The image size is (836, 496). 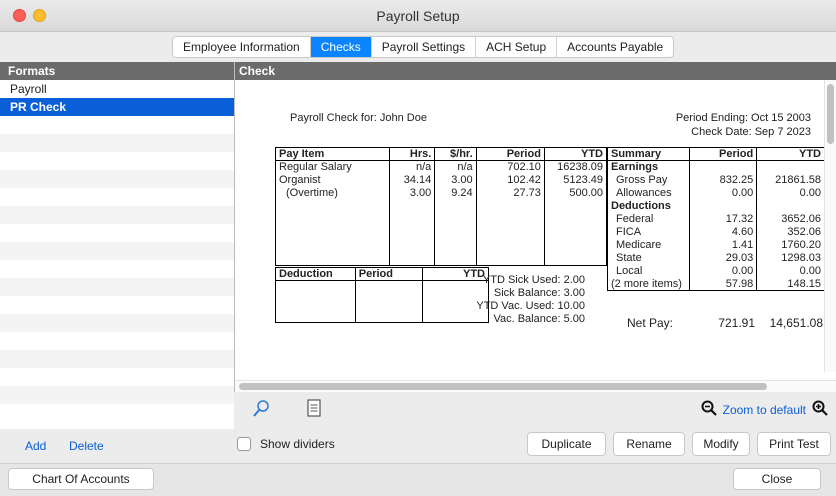 What do you see at coordinates (723, 232) in the screenshot?
I see `cell: 4.60` at bounding box center [723, 232].